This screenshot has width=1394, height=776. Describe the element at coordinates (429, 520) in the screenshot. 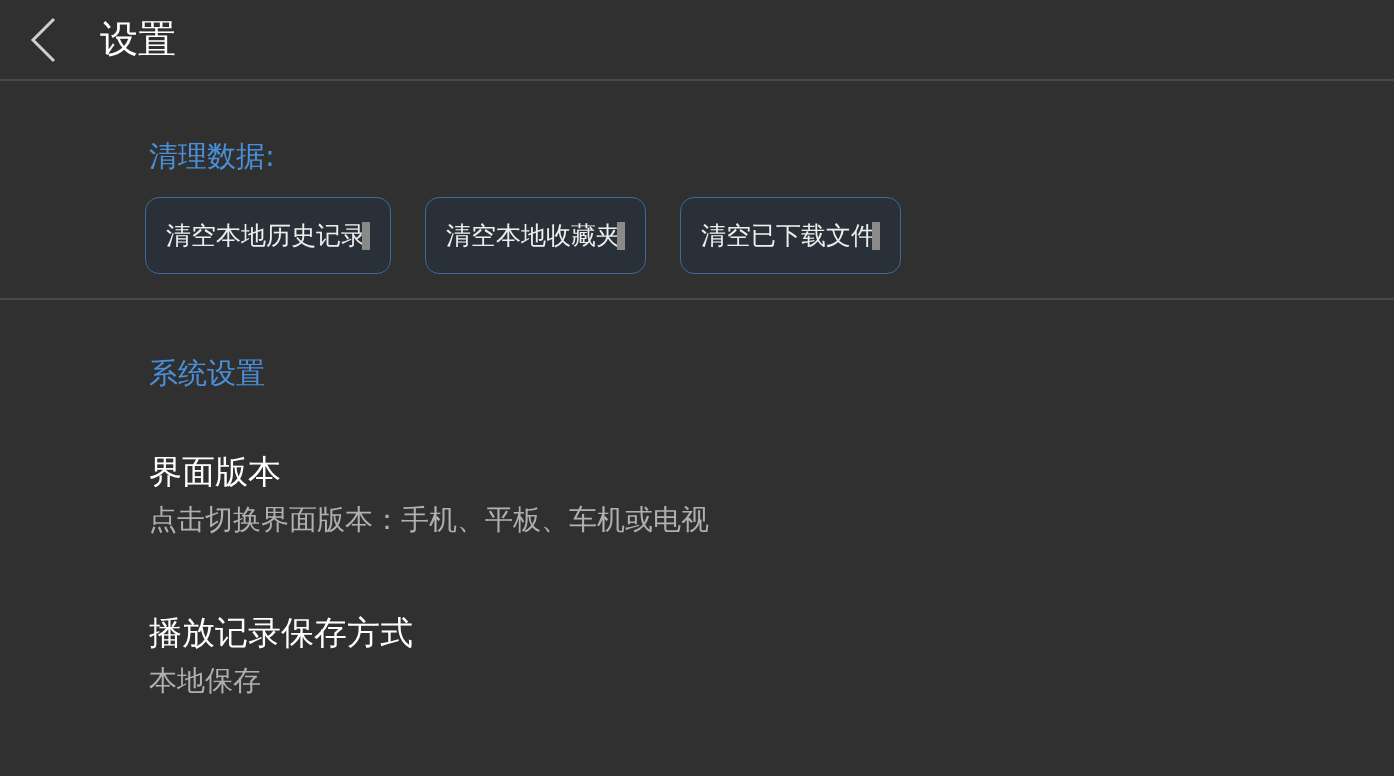

I see `setting-value: 点击切换界面版本：手机、平板、车机或电视` at that location.